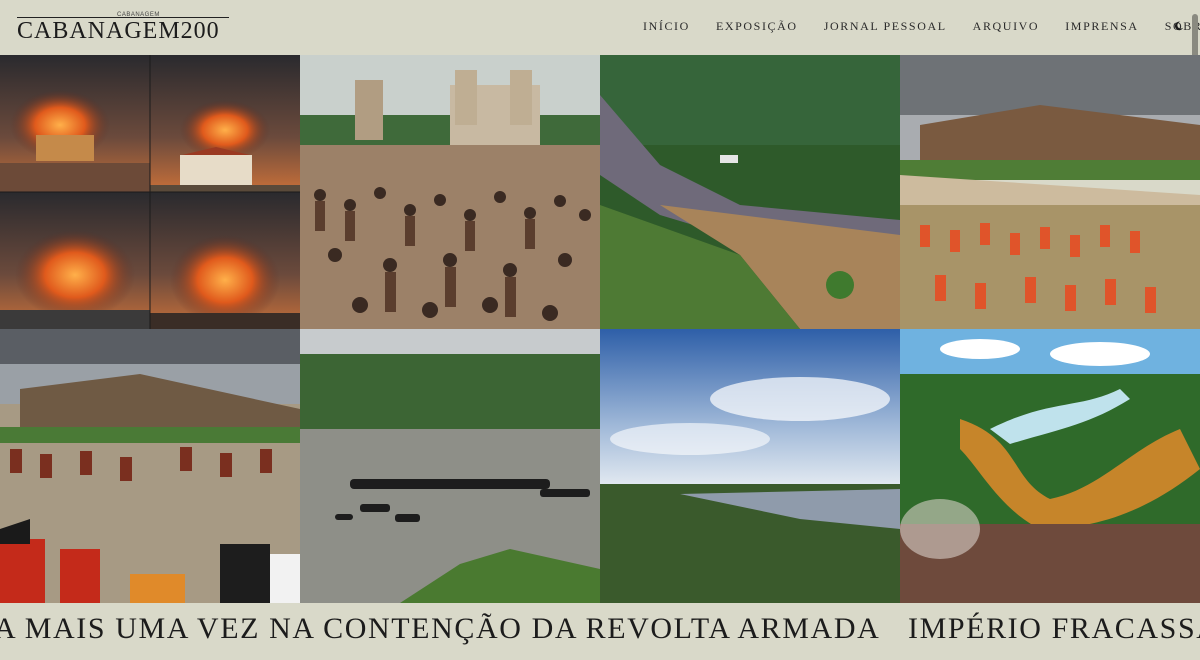 The height and width of the screenshot is (660, 1200). I want to click on gallery-tile-boats-crossing-river, so click(450, 466).